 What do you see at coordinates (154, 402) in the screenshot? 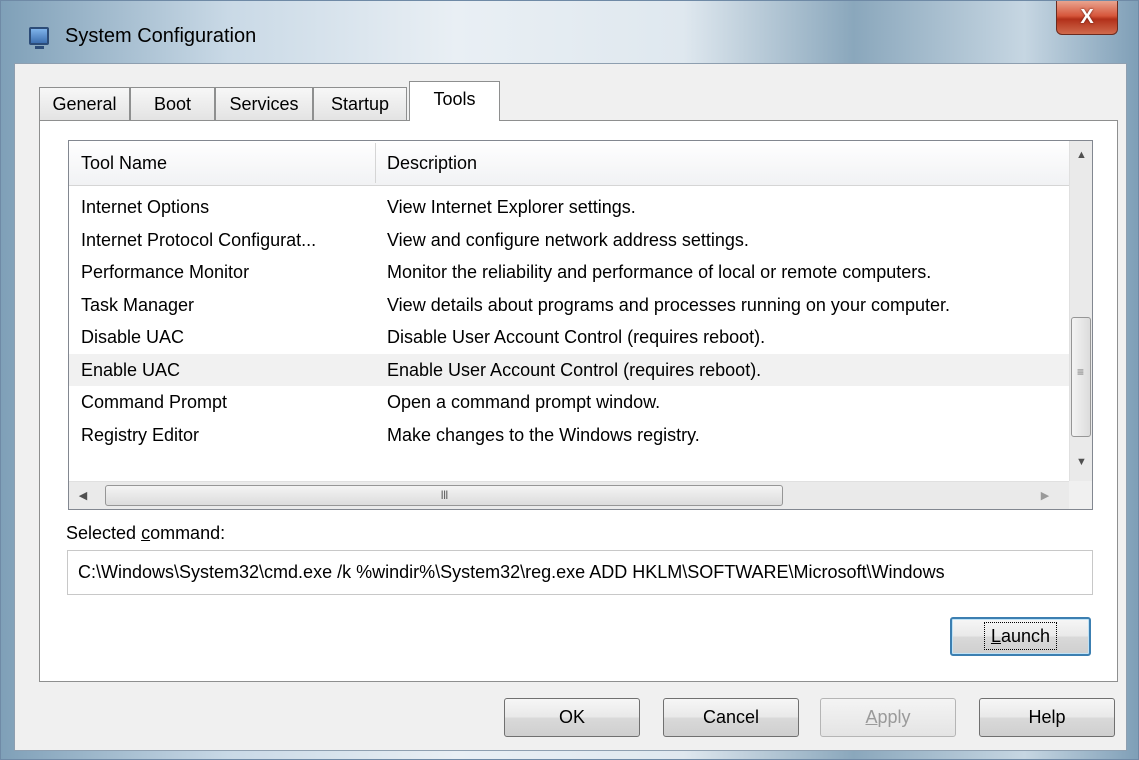
I see `tool-name: Command Prompt` at bounding box center [154, 402].